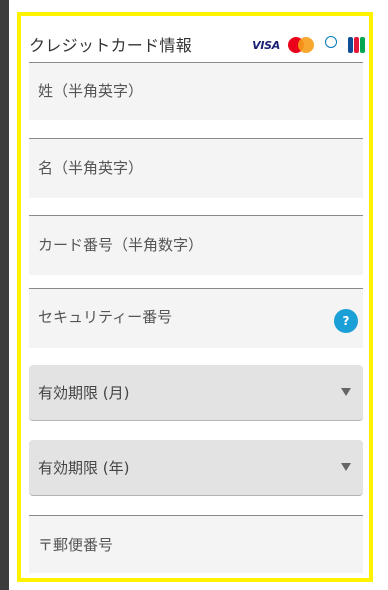 Image resolution: width=388 pixels, height=590 pixels. What do you see at coordinates (331, 45) in the screenshot?
I see `diners-club-logo-icon` at bounding box center [331, 45].